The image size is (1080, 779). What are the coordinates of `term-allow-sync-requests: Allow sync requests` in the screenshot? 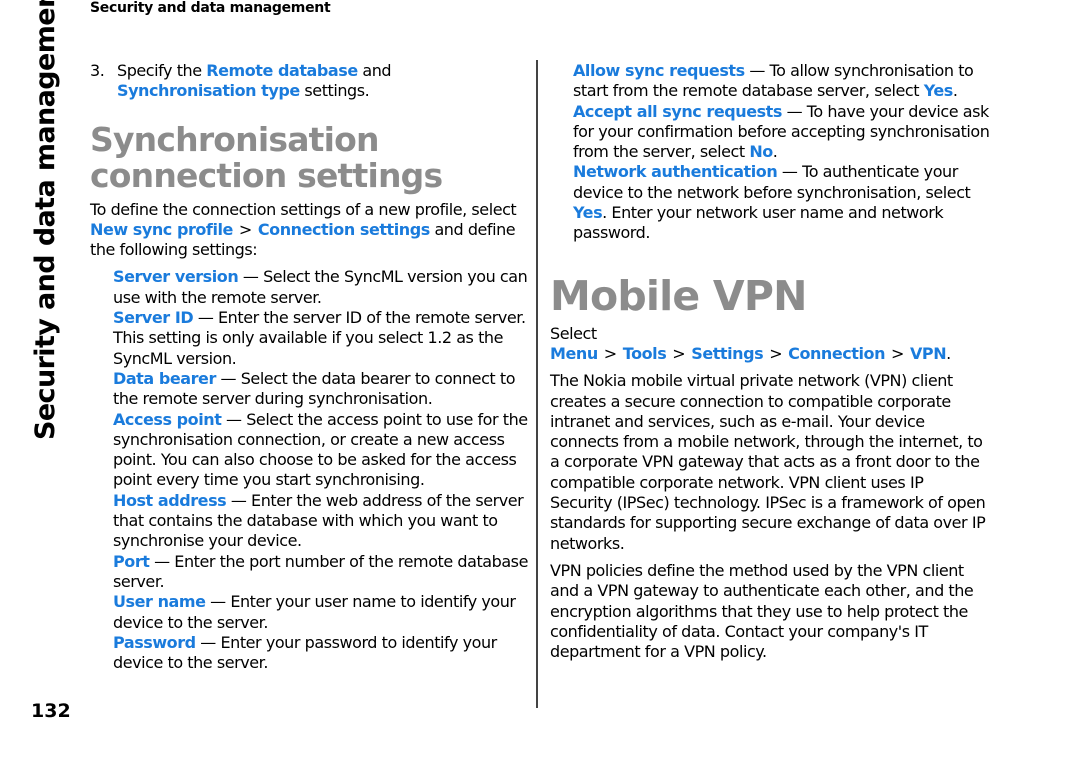 It's located at (659, 70).